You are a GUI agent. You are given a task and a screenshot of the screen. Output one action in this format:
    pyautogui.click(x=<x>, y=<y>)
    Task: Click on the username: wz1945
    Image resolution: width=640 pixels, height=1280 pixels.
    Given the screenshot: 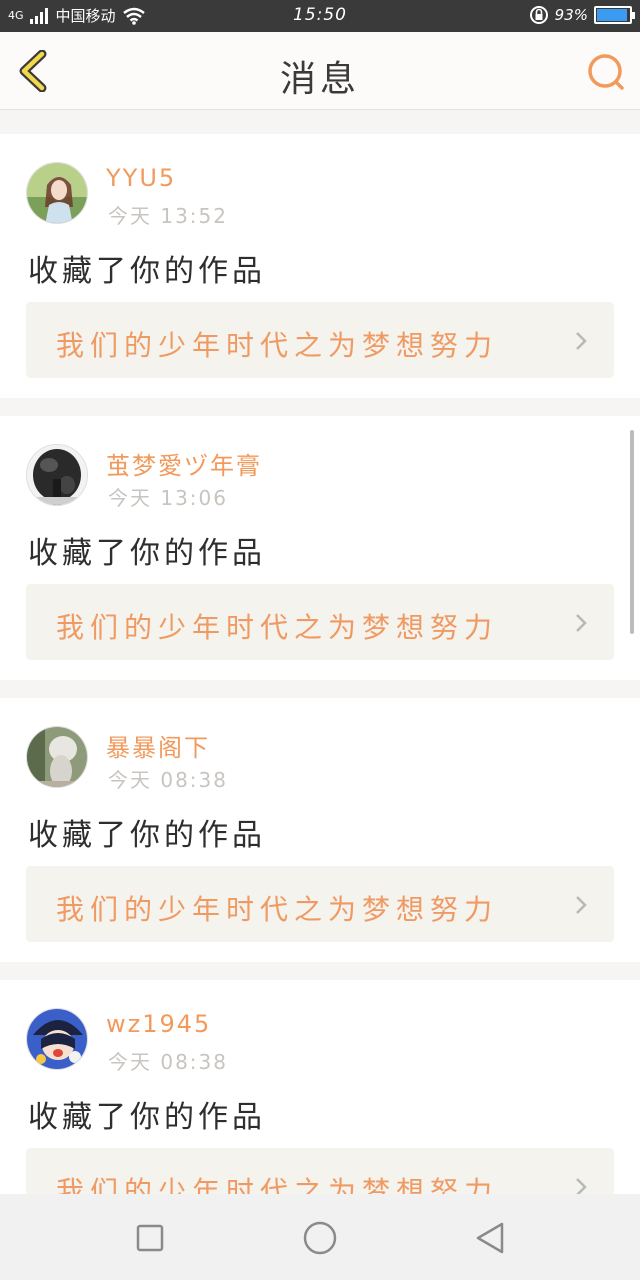 What is the action you would take?
    pyautogui.click(x=158, y=1024)
    